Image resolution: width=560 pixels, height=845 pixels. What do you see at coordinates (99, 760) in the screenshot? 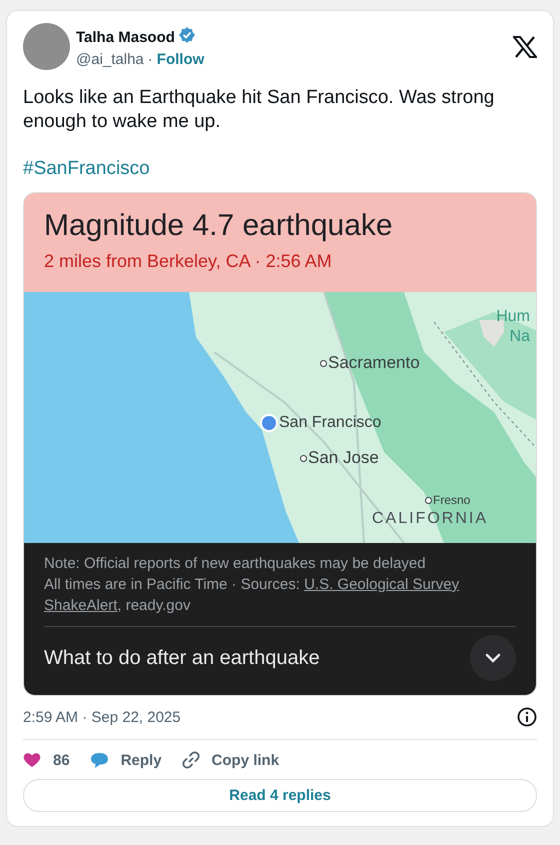
I see `speech-bubble-icon` at bounding box center [99, 760].